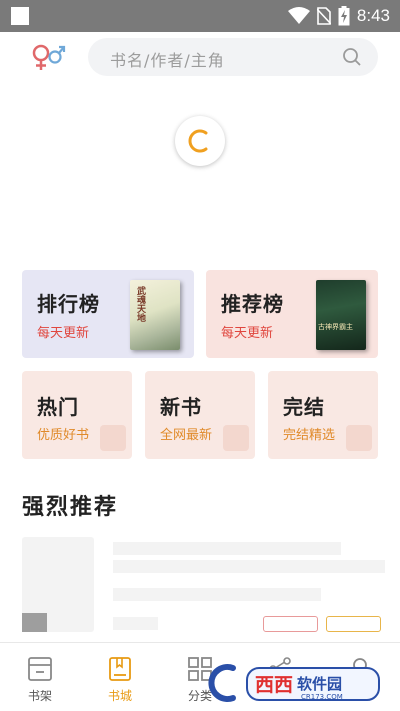 The image size is (400, 711). I want to click on search-icon, so click(352, 57).